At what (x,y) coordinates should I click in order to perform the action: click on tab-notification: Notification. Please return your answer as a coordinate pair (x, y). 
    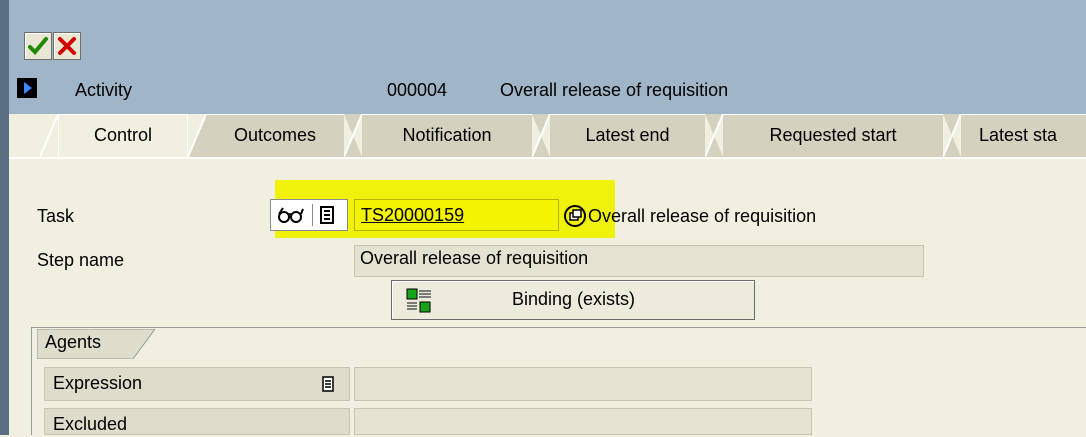
    Looking at the image, I should click on (447, 135).